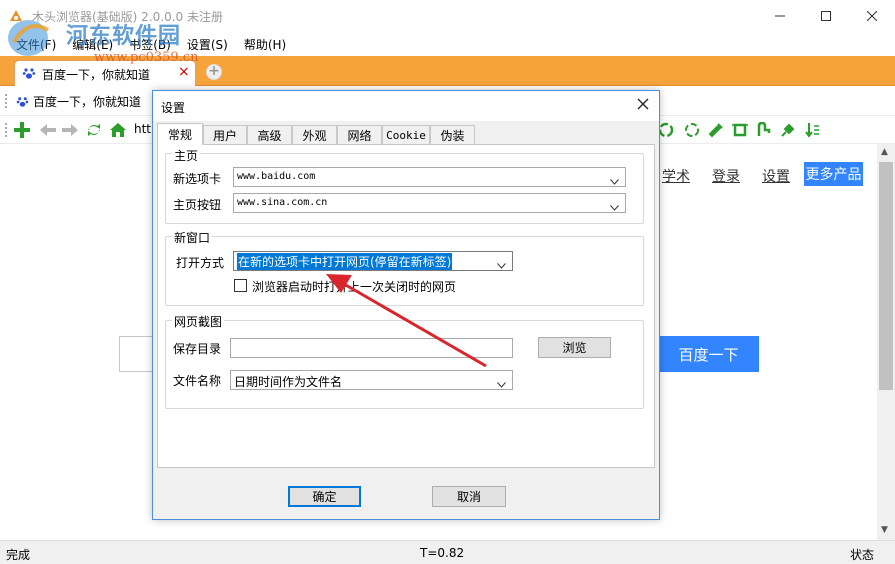 The height and width of the screenshot is (564, 895). I want to click on screenshot-icon, so click(740, 130).